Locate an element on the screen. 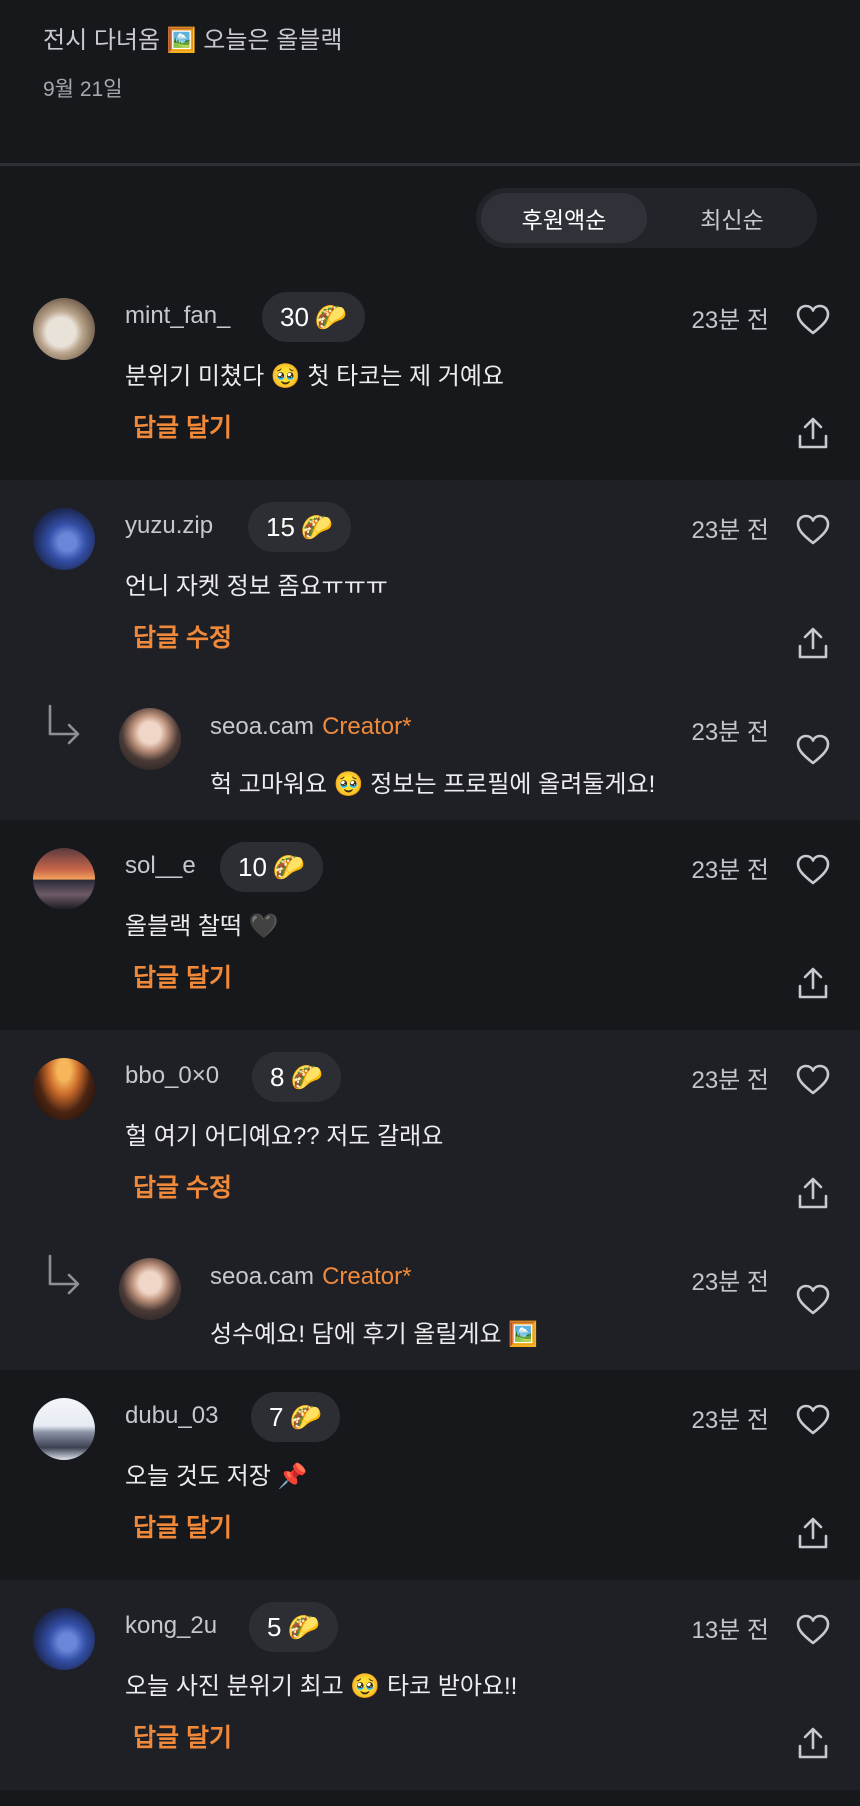 The image size is (860, 1806). divider is located at coordinates (430, 164).